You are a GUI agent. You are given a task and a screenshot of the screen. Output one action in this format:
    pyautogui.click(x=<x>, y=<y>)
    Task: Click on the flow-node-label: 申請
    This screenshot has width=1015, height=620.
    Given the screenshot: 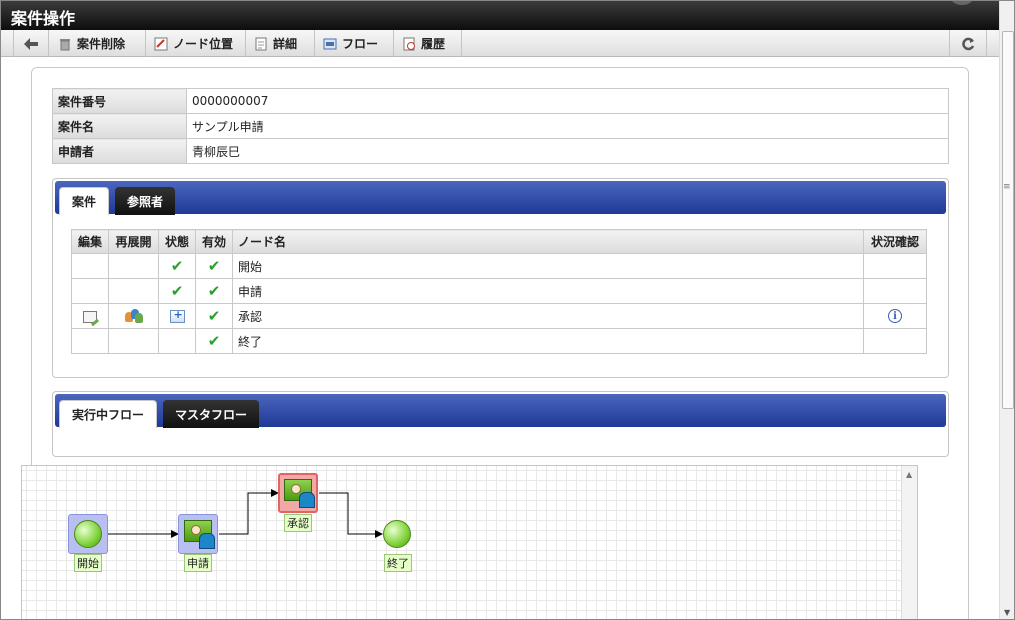 What is the action you would take?
    pyautogui.click(x=198, y=563)
    